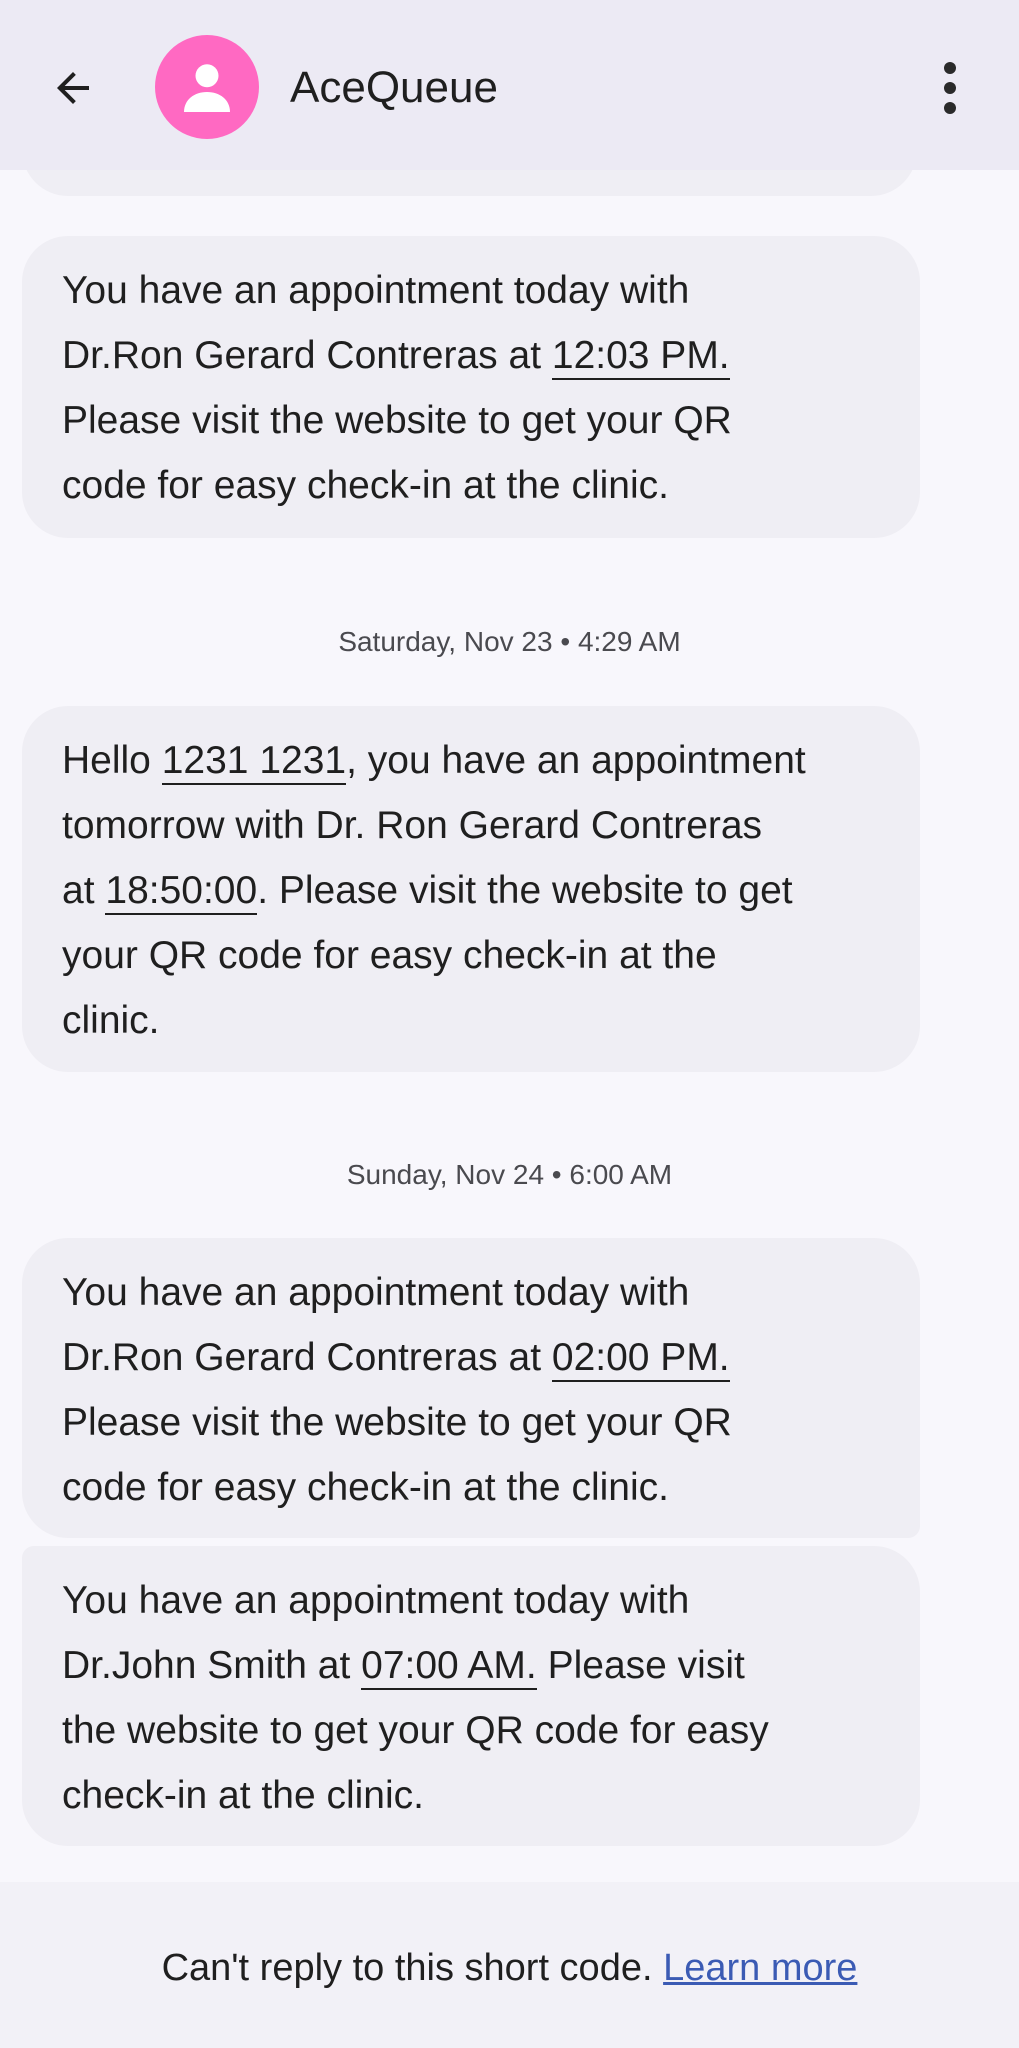 The image size is (1019, 2048). Describe the element at coordinates (181, 892) in the screenshot. I see `time-link: 18:50:00` at that location.